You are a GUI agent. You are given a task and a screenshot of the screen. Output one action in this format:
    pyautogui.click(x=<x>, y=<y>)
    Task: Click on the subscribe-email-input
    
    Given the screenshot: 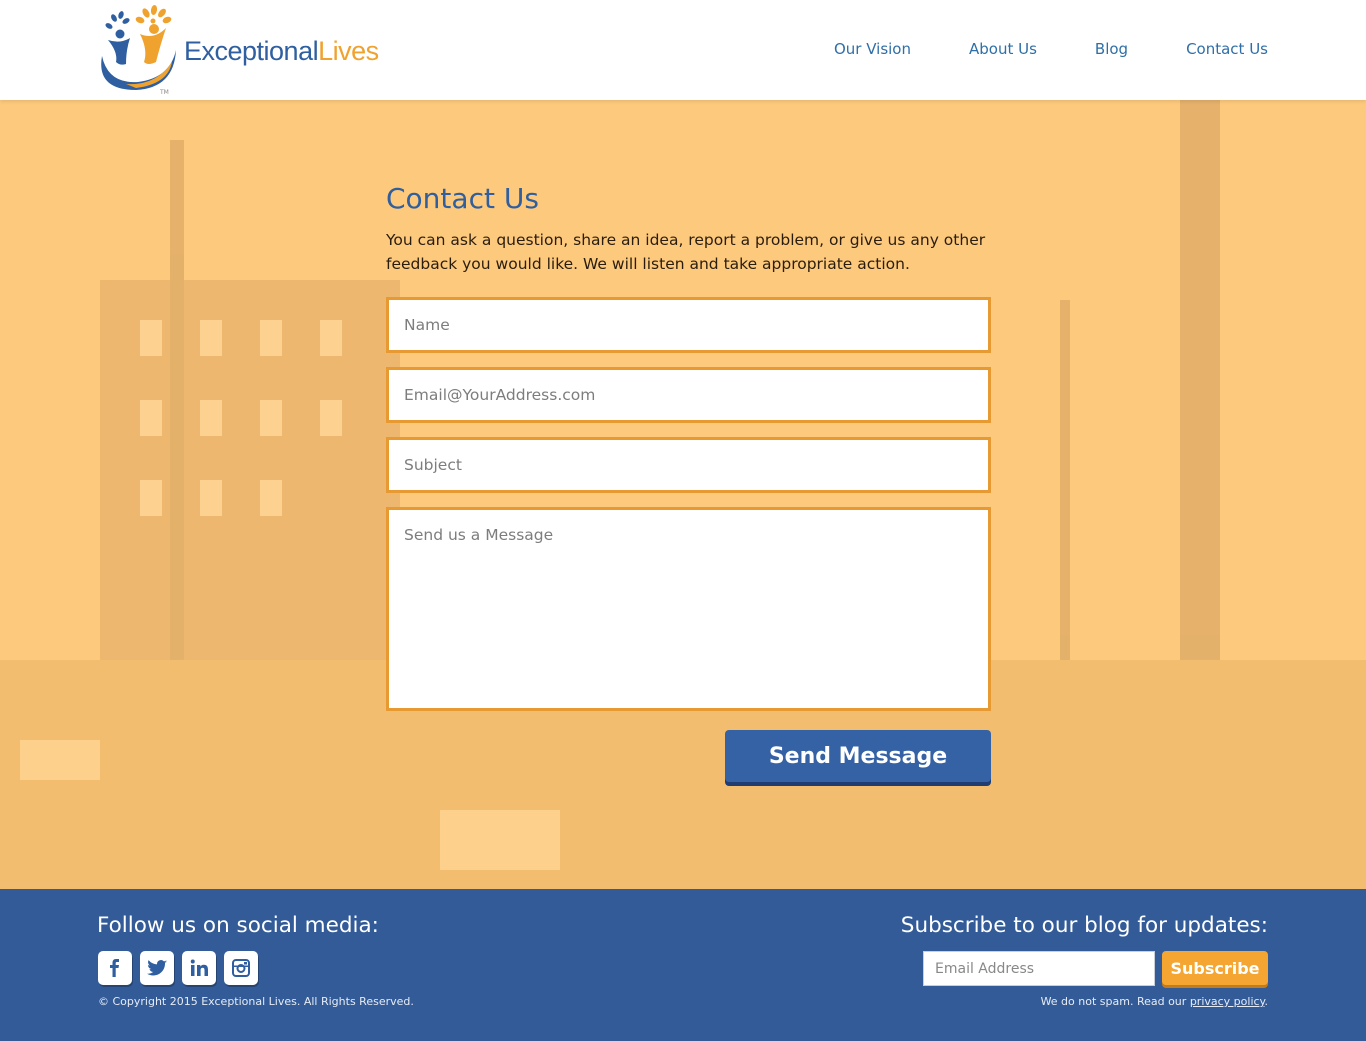 What is the action you would take?
    pyautogui.click(x=1039, y=968)
    